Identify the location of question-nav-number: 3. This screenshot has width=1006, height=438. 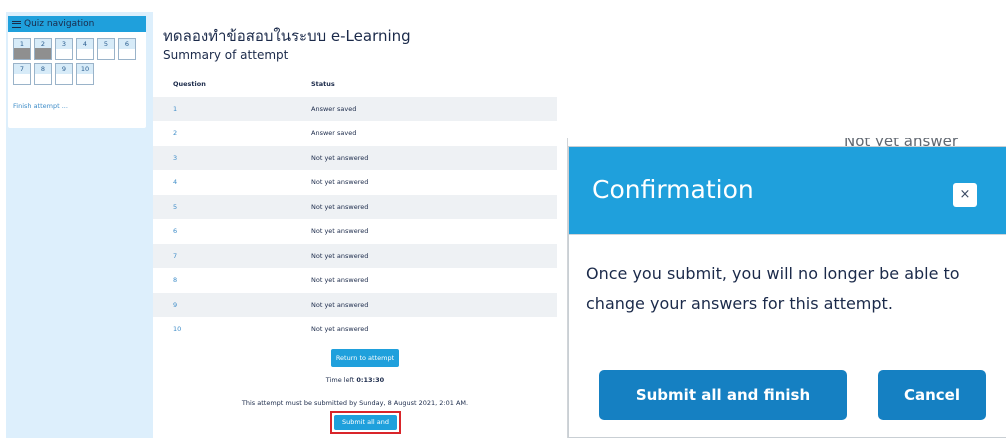
(64, 44).